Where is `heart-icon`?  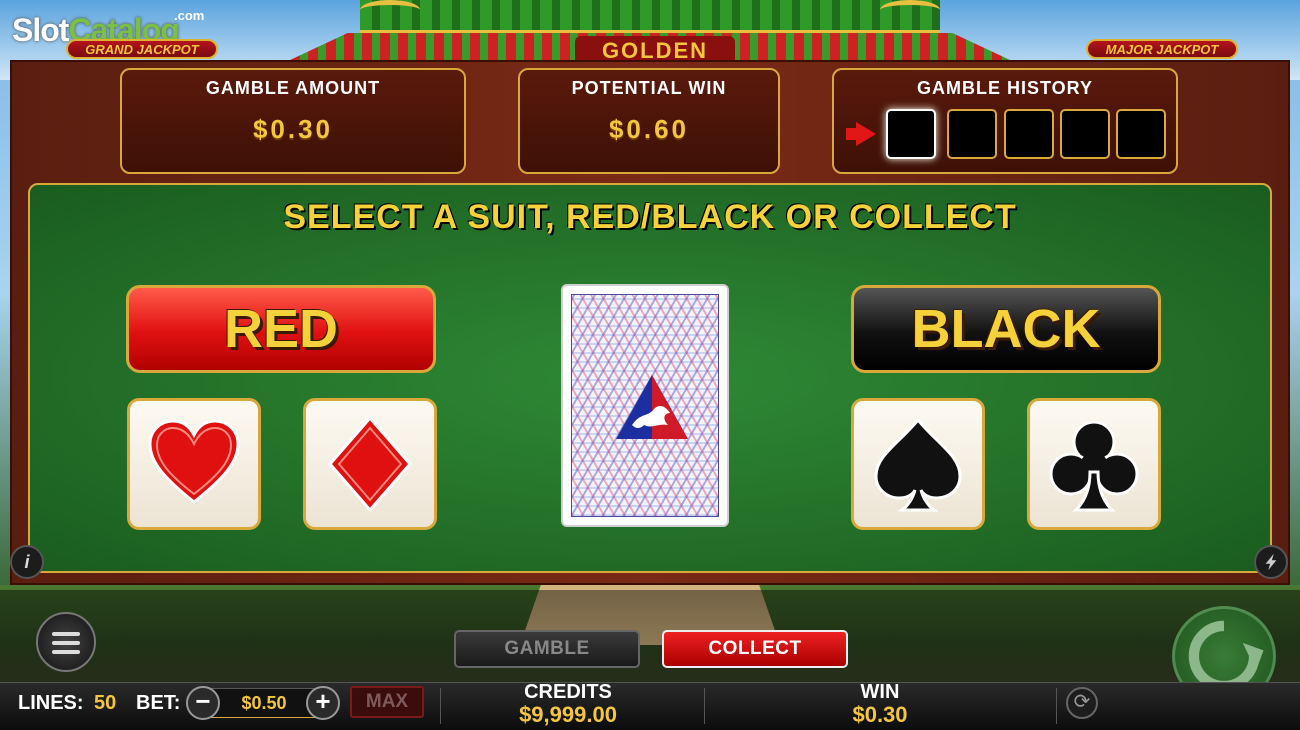
heart-icon is located at coordinates (194, 461).